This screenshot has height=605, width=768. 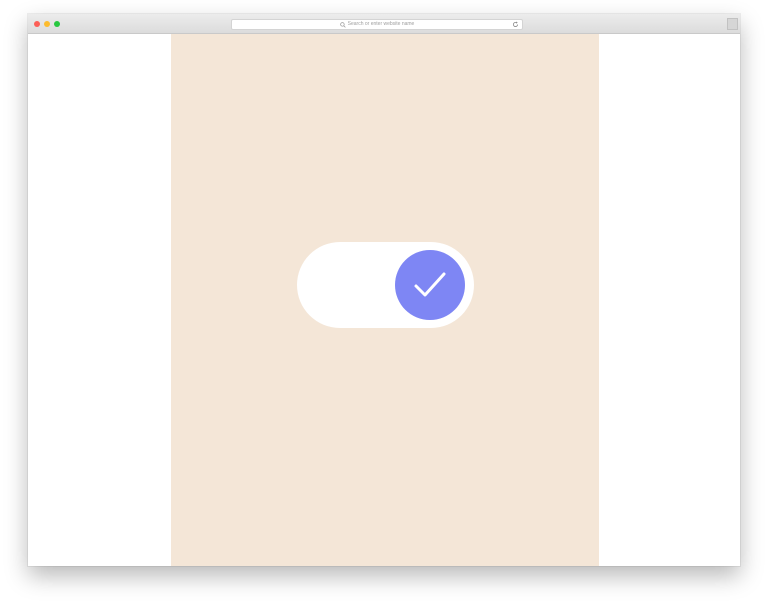 What do you see at coordinates (385, 285) in the screenshot?
I see `toggle-switch` at bounding box center [385, 285].